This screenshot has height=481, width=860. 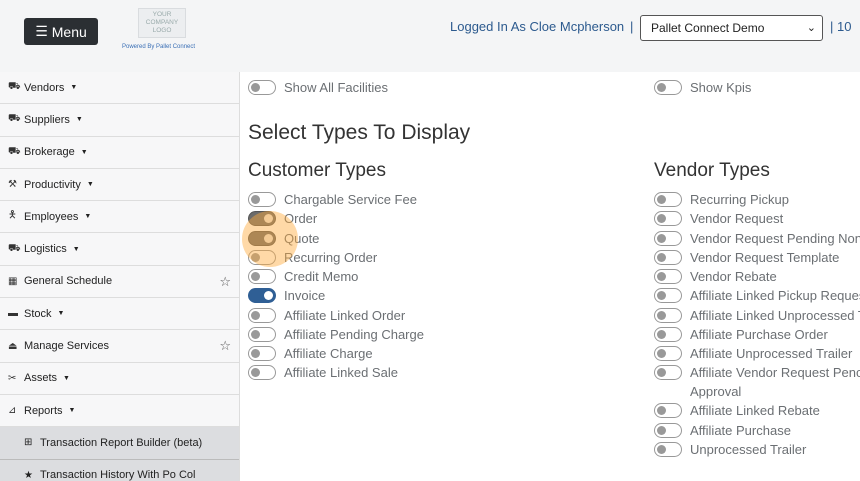 I want to click on toggle-label: Chargable Service Fee, so click(x=350, y=199).